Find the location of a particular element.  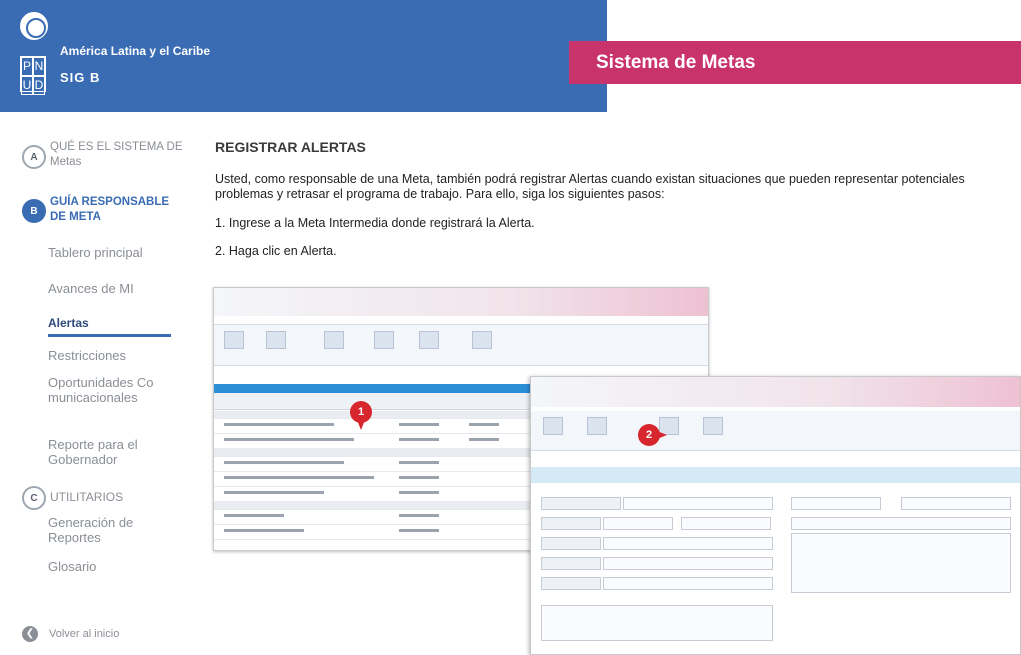

screenshot-infobar is located at coordinates (775, 475).